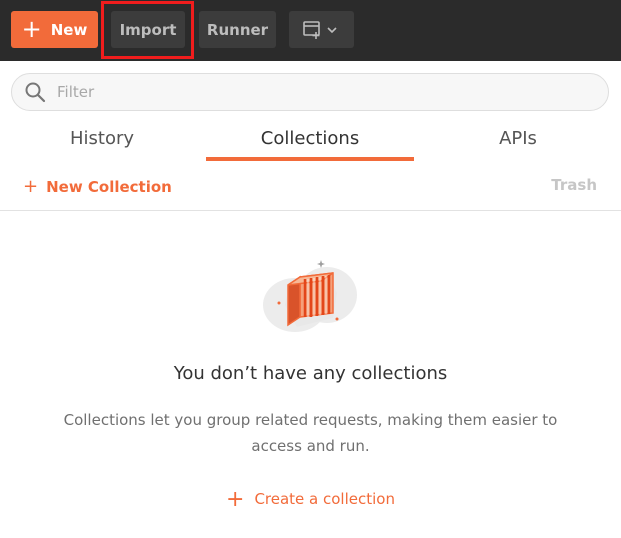 Image resolution: width=621 pixels, height=538 pixels. I want to click on tab-collections: Collections, so click(310, 138).